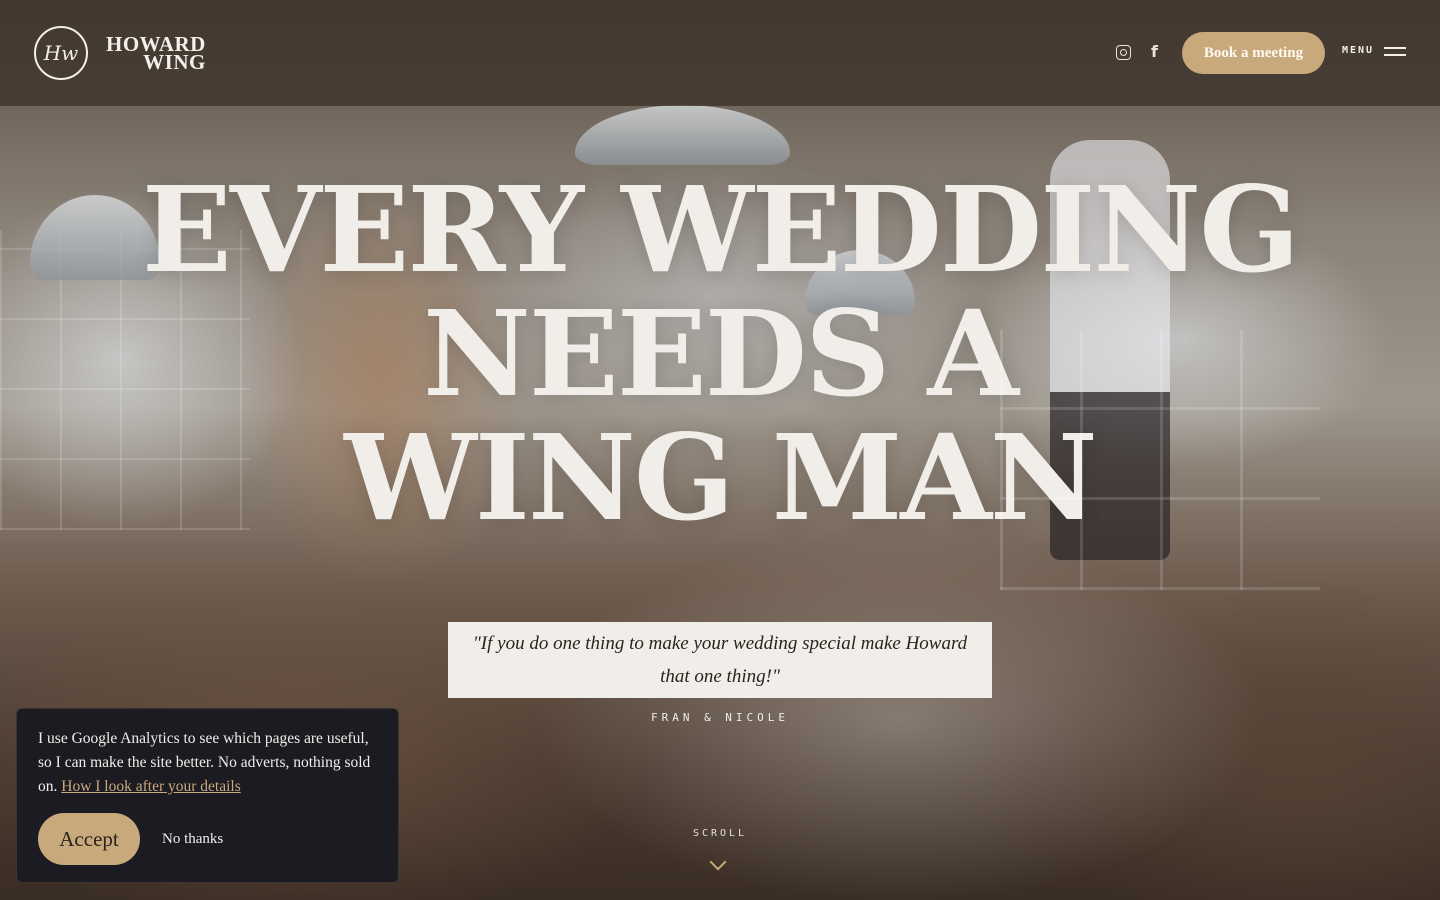  What do you see at coordinates (1358, 50) in the screenshot?
I see `menu-label: MENU` at bounding box center [1358, 50].